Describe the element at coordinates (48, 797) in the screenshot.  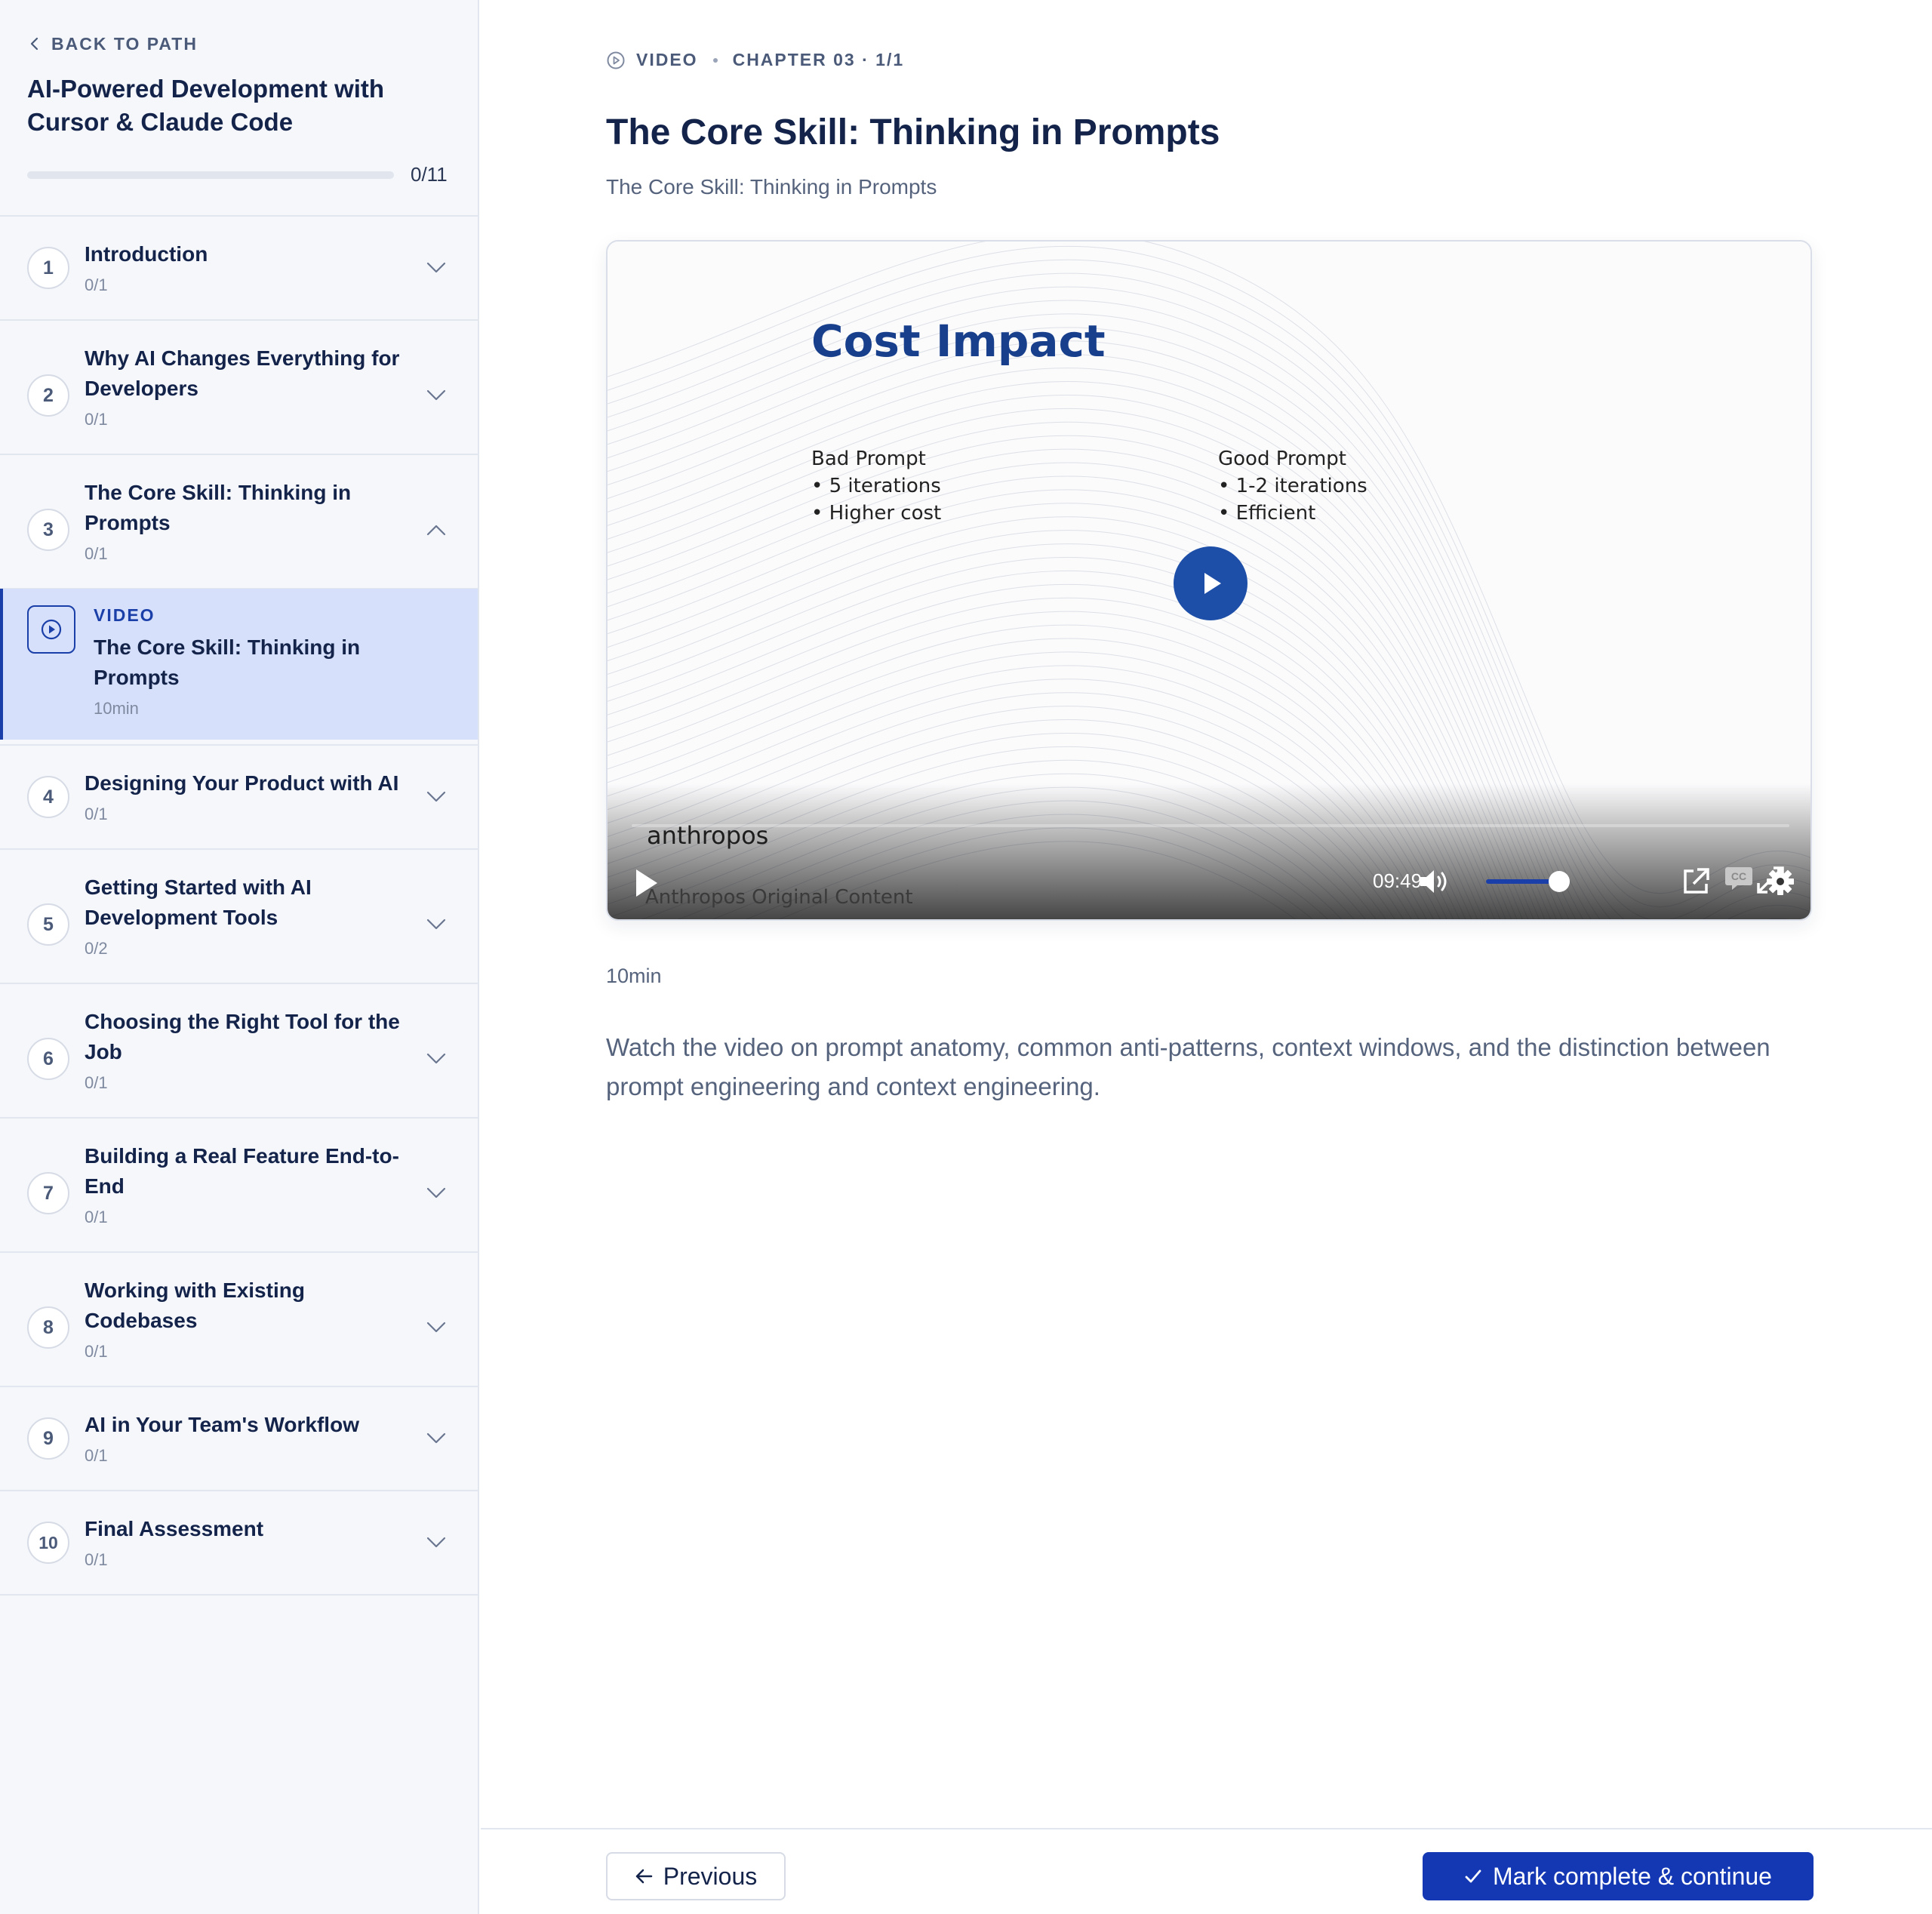
I see `chapter-number: 4` at that location.